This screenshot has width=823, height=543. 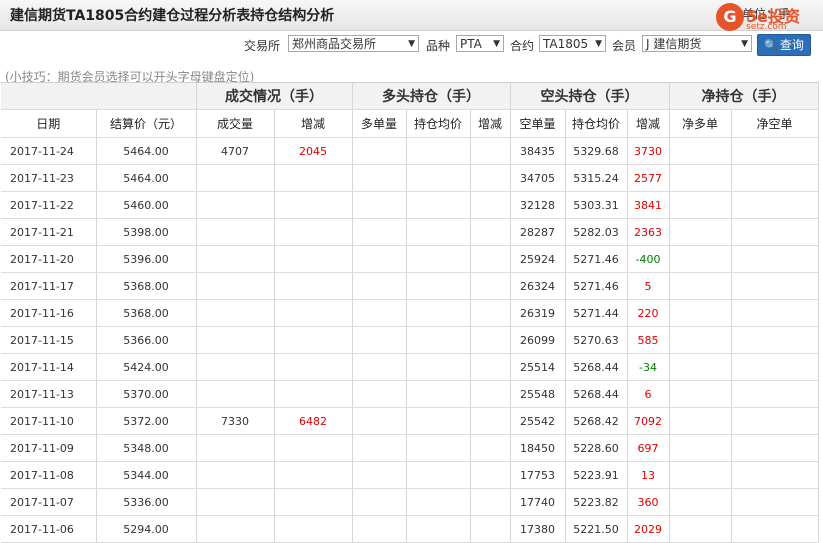 What do you see at coordinates (596, 123) in the screenshot?
I see `col-header-short-avg: 持仓均价` at bounding box center [596, 123].